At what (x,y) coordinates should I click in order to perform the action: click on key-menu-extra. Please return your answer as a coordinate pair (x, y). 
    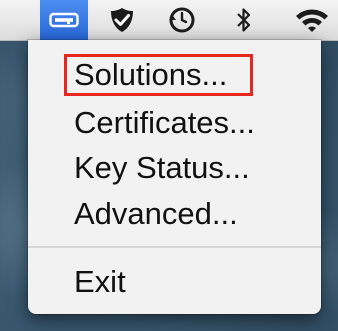
    Looking at the image, I should click on (64, 20).